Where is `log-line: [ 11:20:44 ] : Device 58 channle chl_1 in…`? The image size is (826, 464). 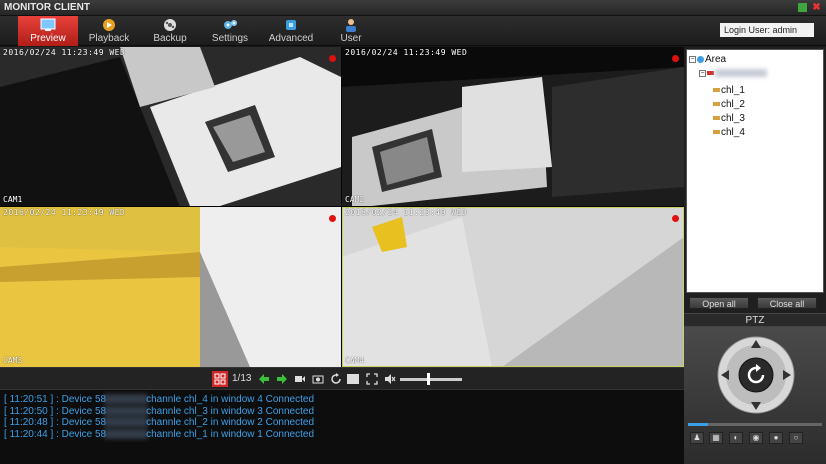
log-line: [ 11:20:44 ] : Device 58 channle chl_1 in… is located at coordinates (159, 434).